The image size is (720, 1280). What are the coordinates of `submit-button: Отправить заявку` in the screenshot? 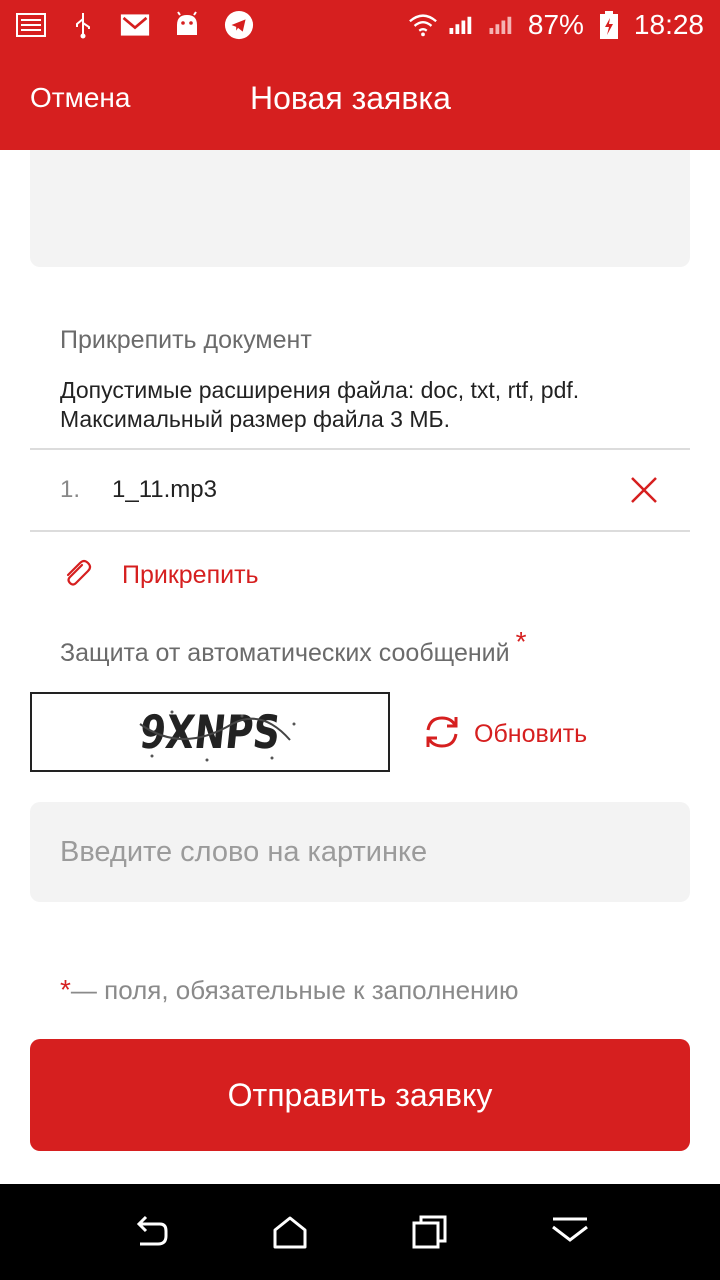 It's located at (360, 1095).